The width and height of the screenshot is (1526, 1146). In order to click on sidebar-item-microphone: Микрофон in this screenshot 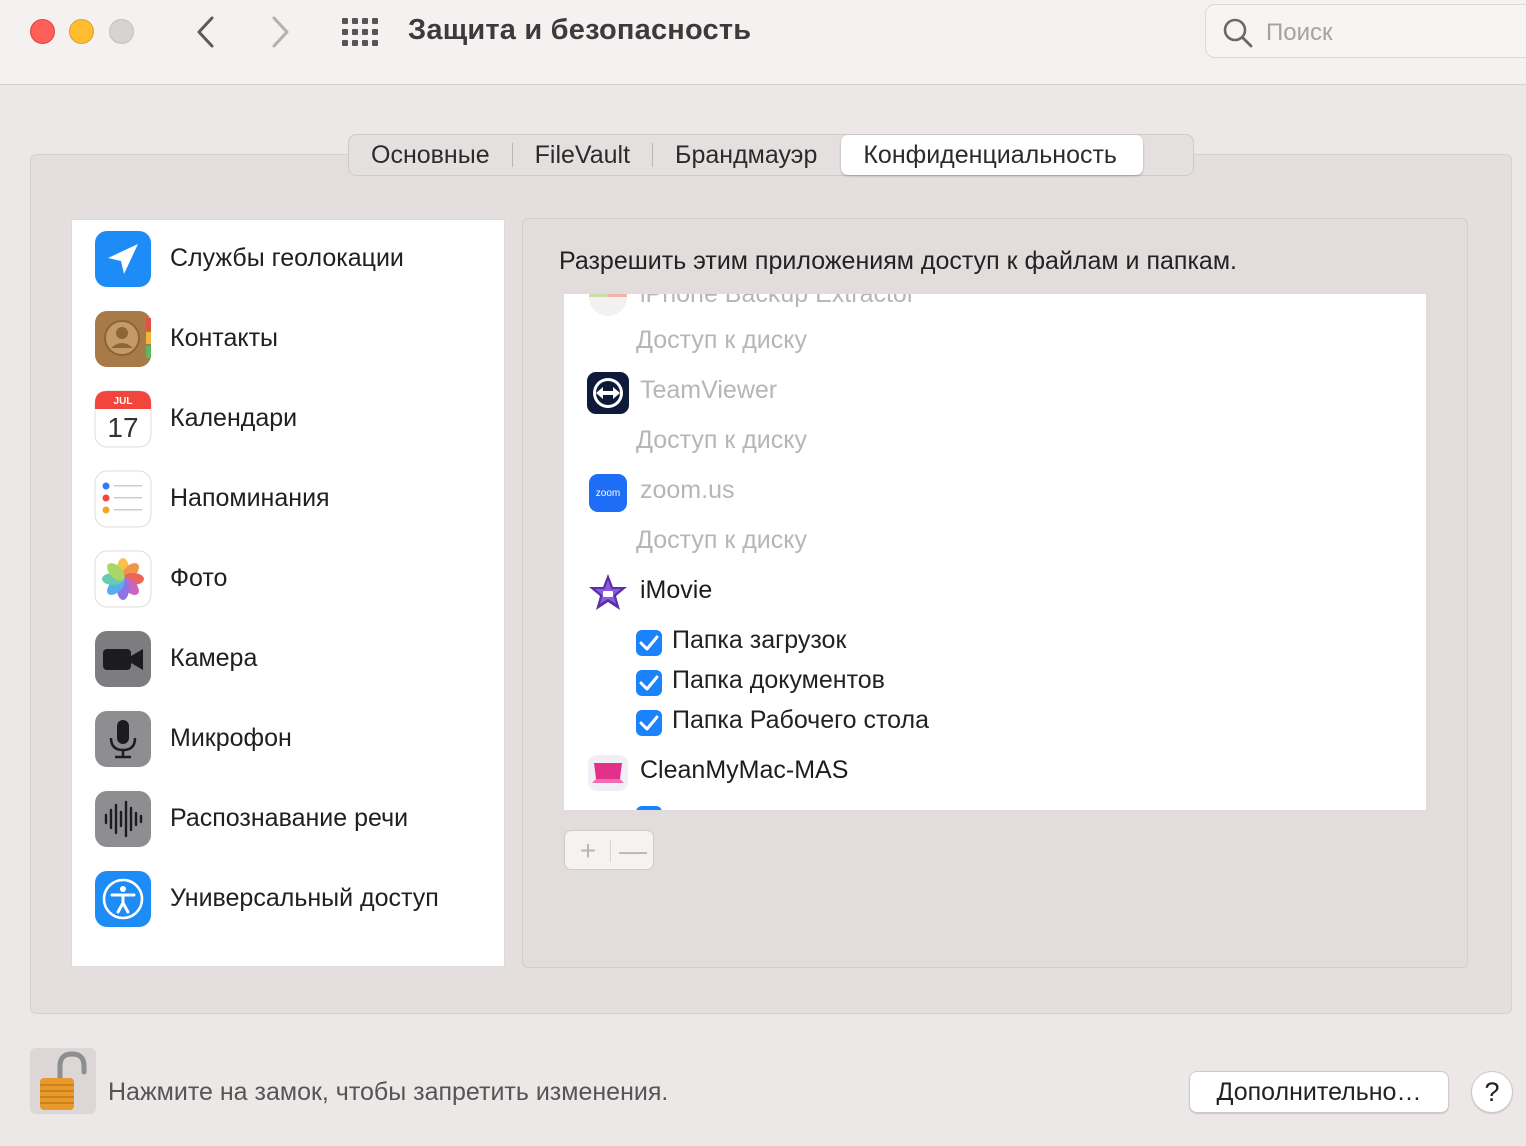, I will do `click(294, 740)`.